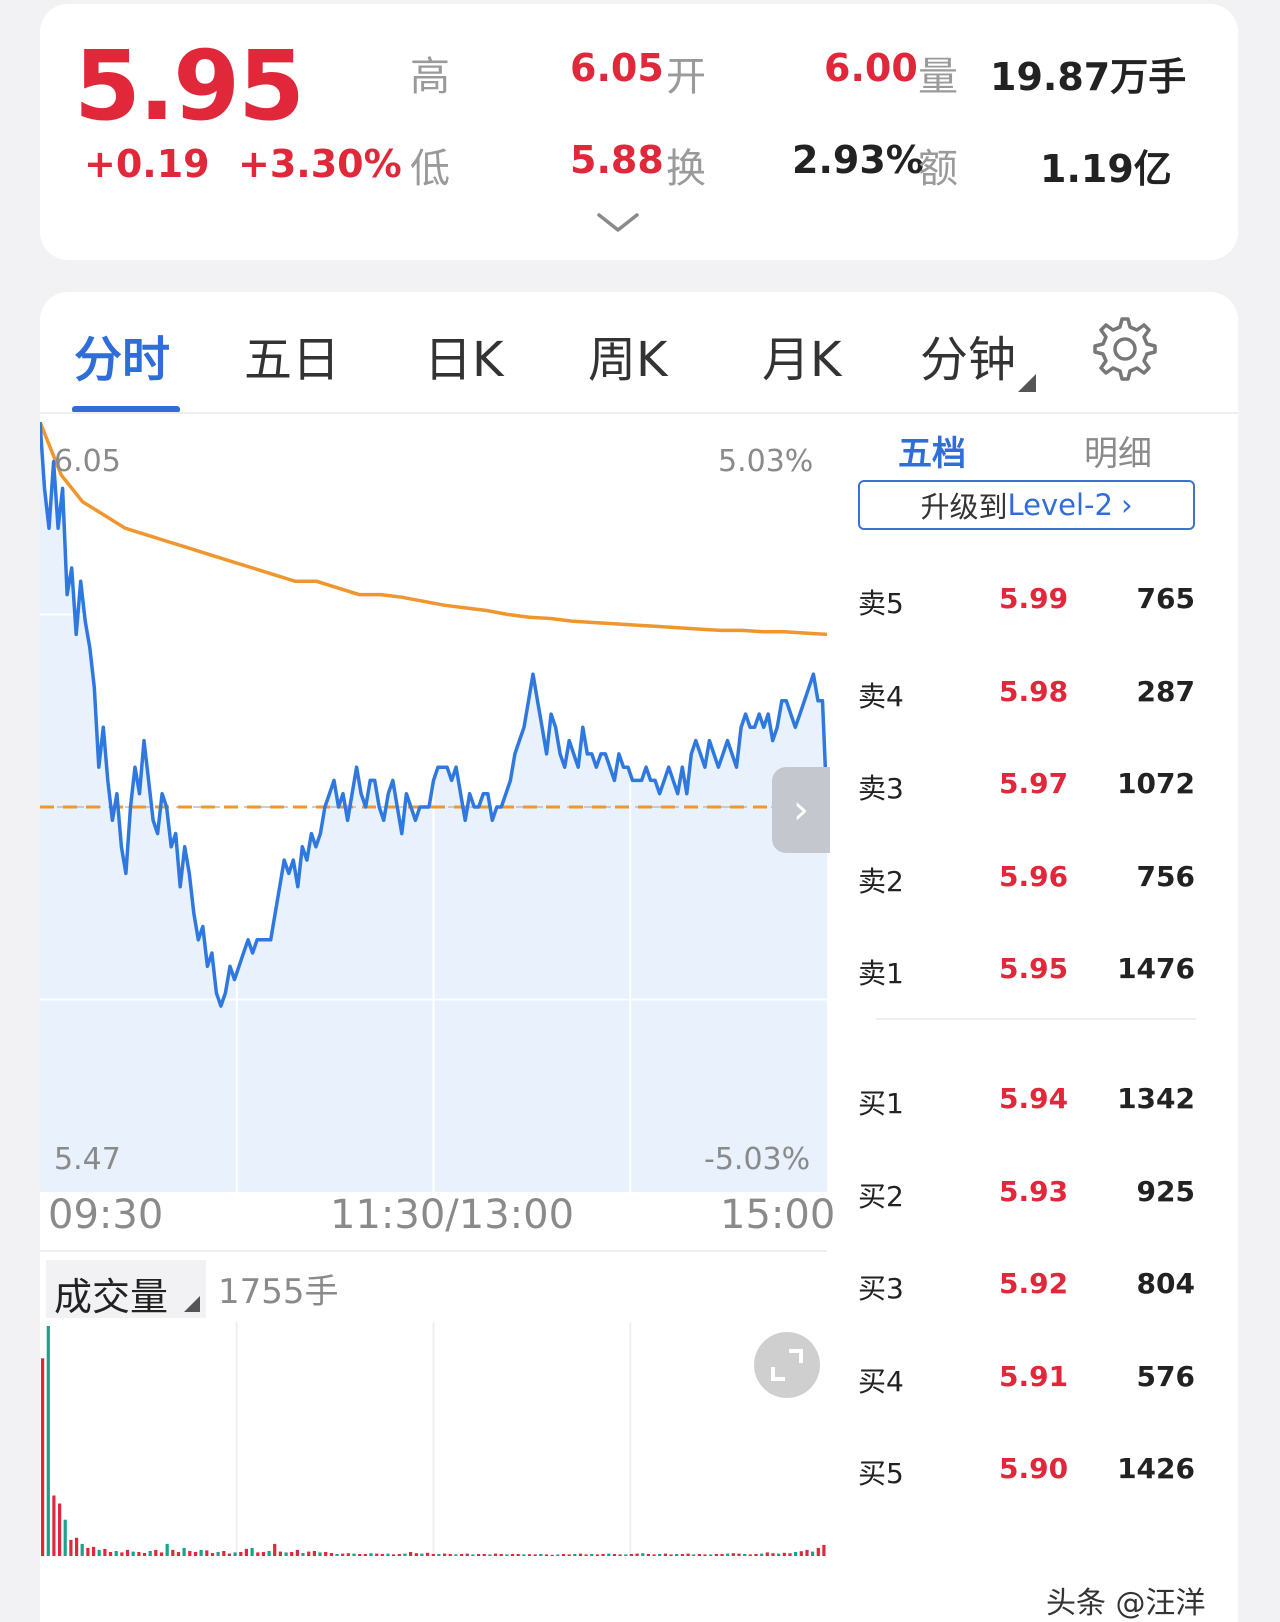  What do you see at coordinates (1028, 1472) in the screenshot?
I see `bid-row: 买5 5.90 1426` at bounding box center [1028, 1472].